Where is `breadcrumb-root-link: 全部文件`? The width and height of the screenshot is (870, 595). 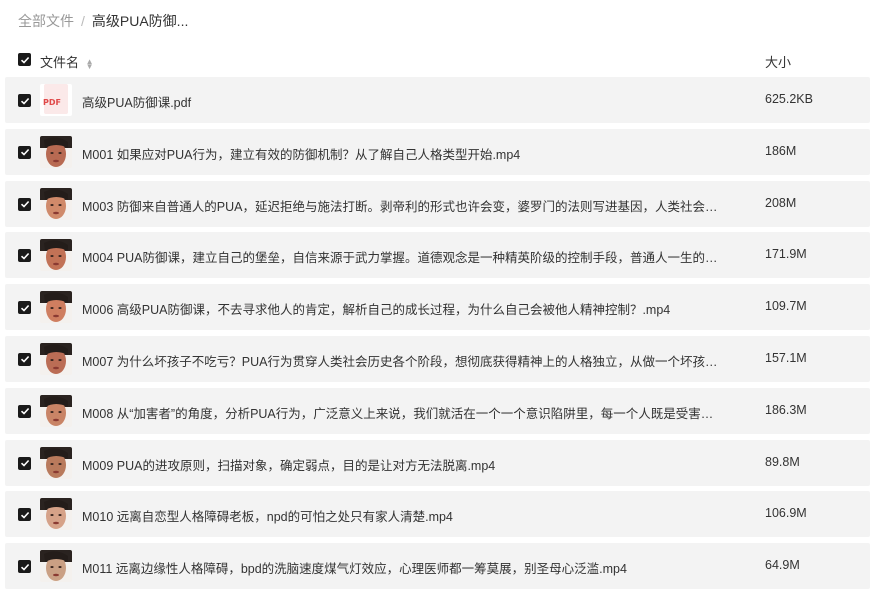
breadcrumb-root-link: 全部文件 is located at coordinates (46, 21).